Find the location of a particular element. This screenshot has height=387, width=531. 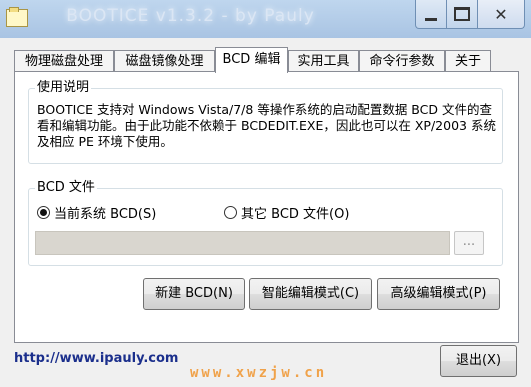

tab-about: 关于 is located at coordinates (468, 60).